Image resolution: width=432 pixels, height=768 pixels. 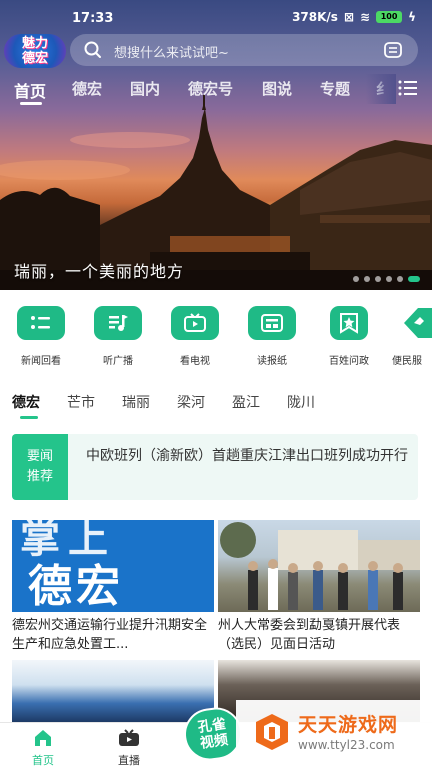 I want to click on watermark-url: www.ttyl23.com, so click(x=346, y=745).